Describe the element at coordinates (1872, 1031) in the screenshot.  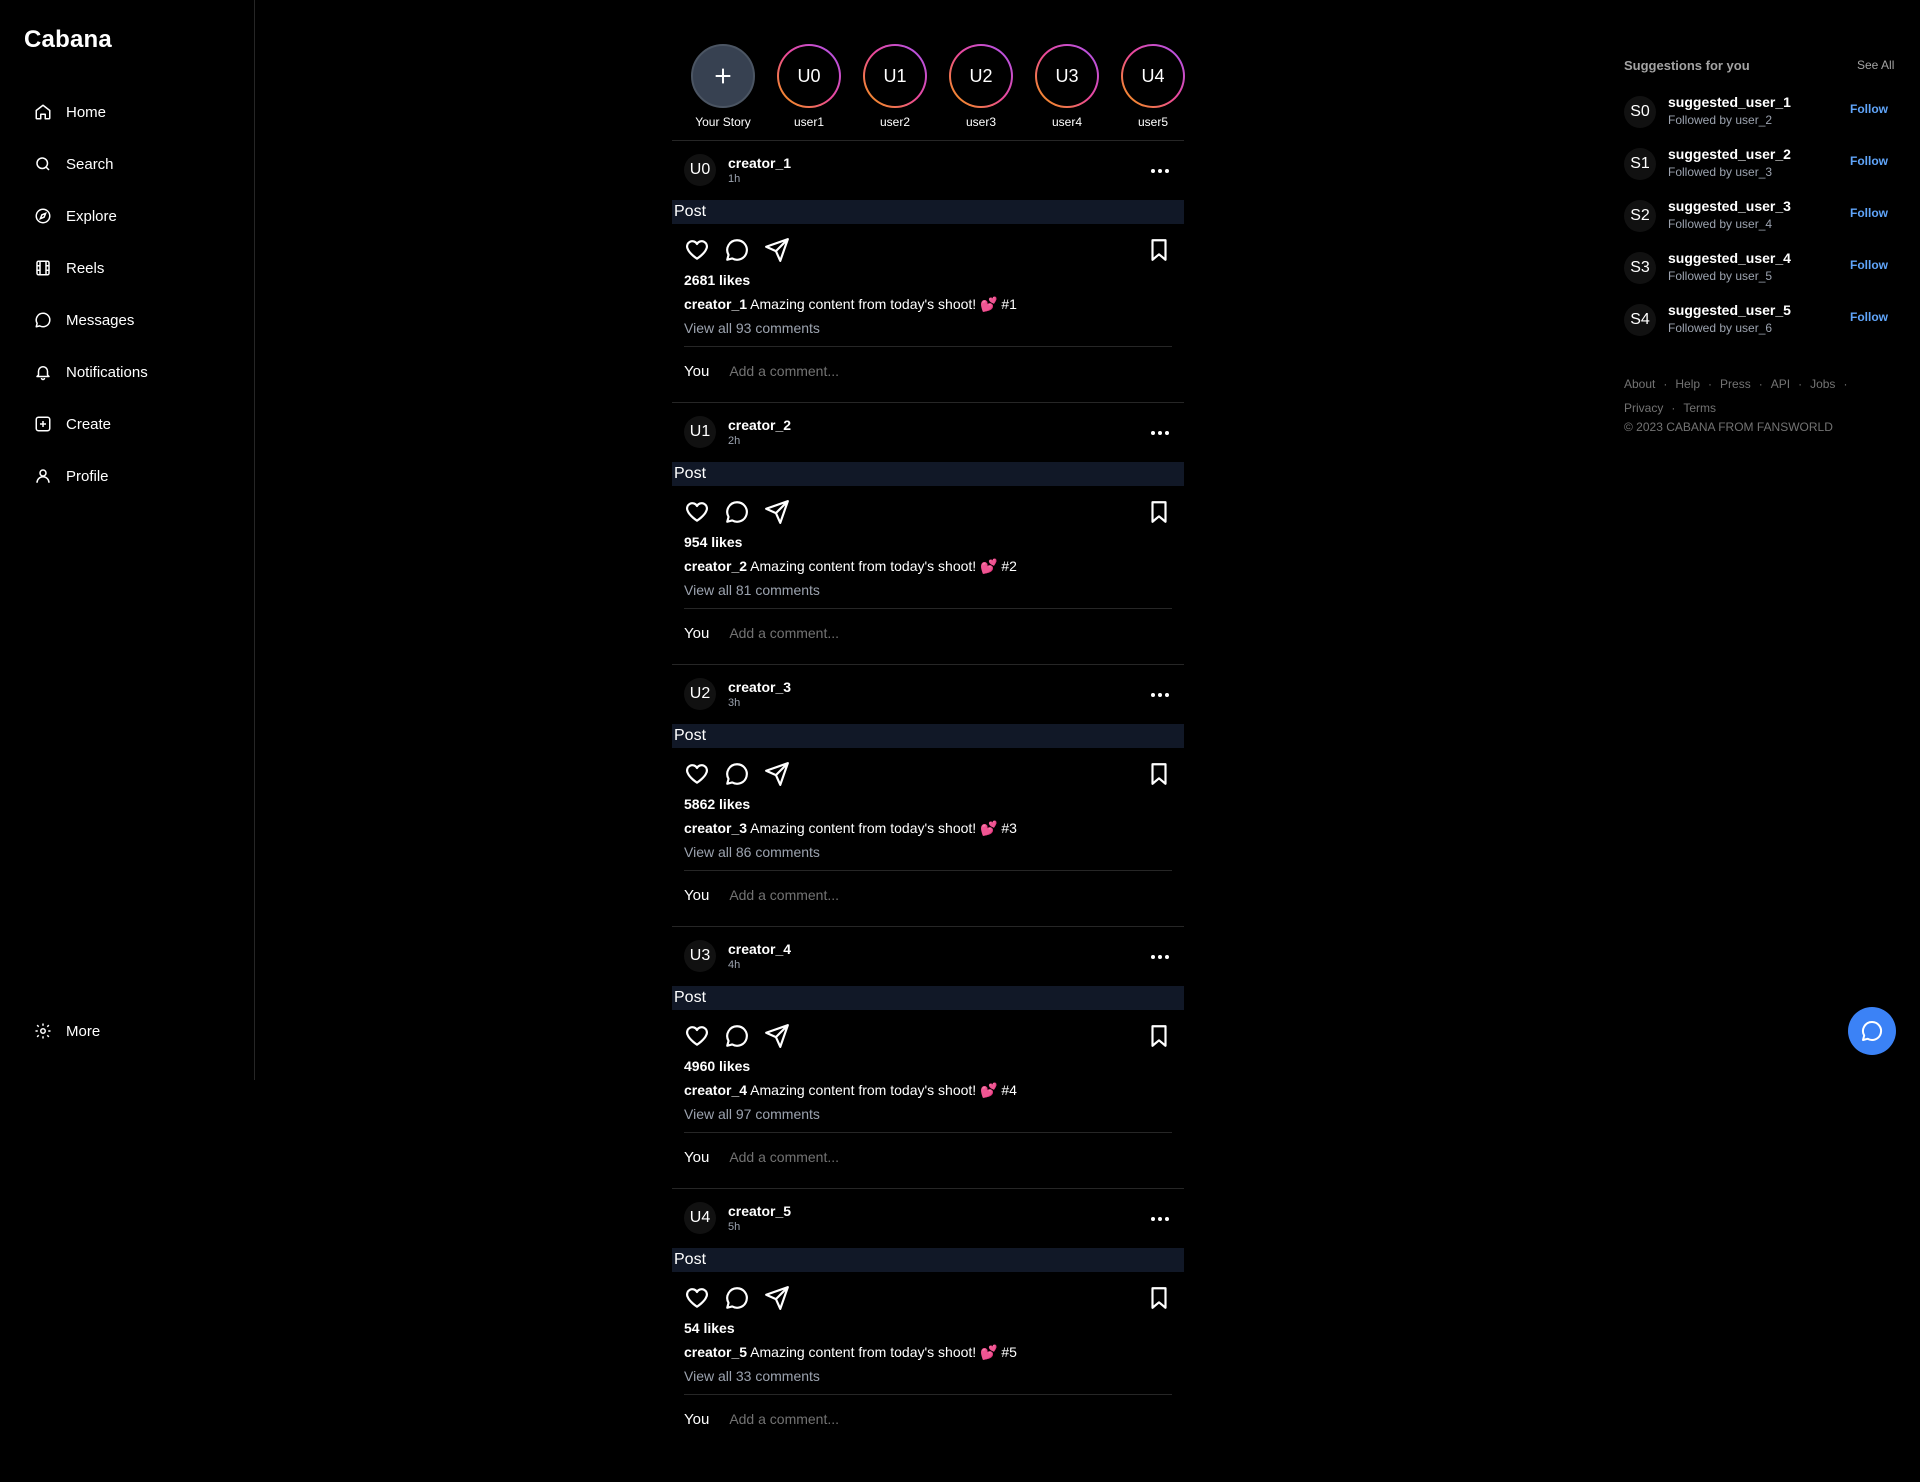
I see `chat-button` at that location.